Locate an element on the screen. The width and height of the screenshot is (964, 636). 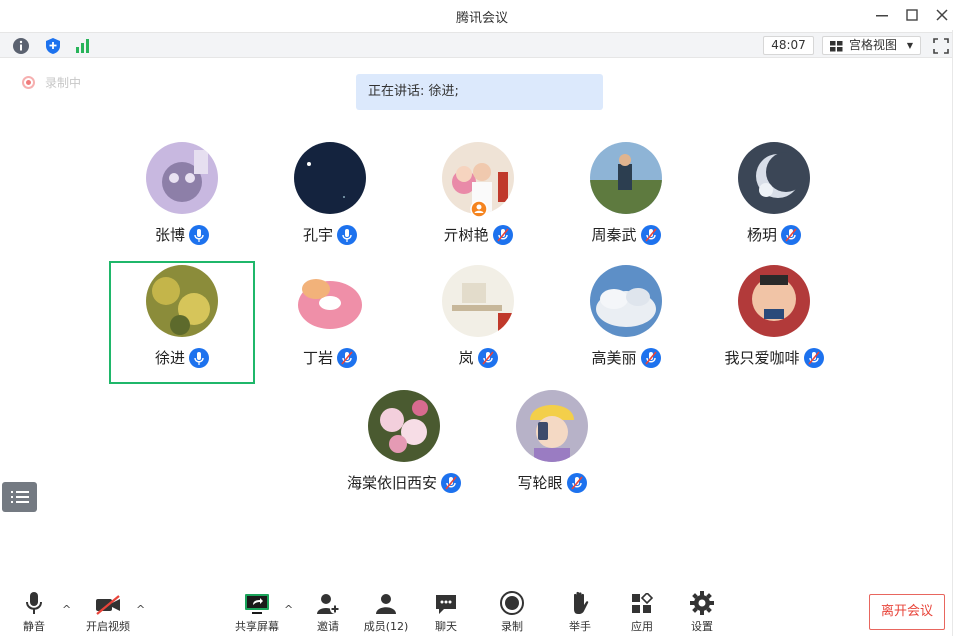
participant-name: 高美丽 is located at coordinates (614, 358).